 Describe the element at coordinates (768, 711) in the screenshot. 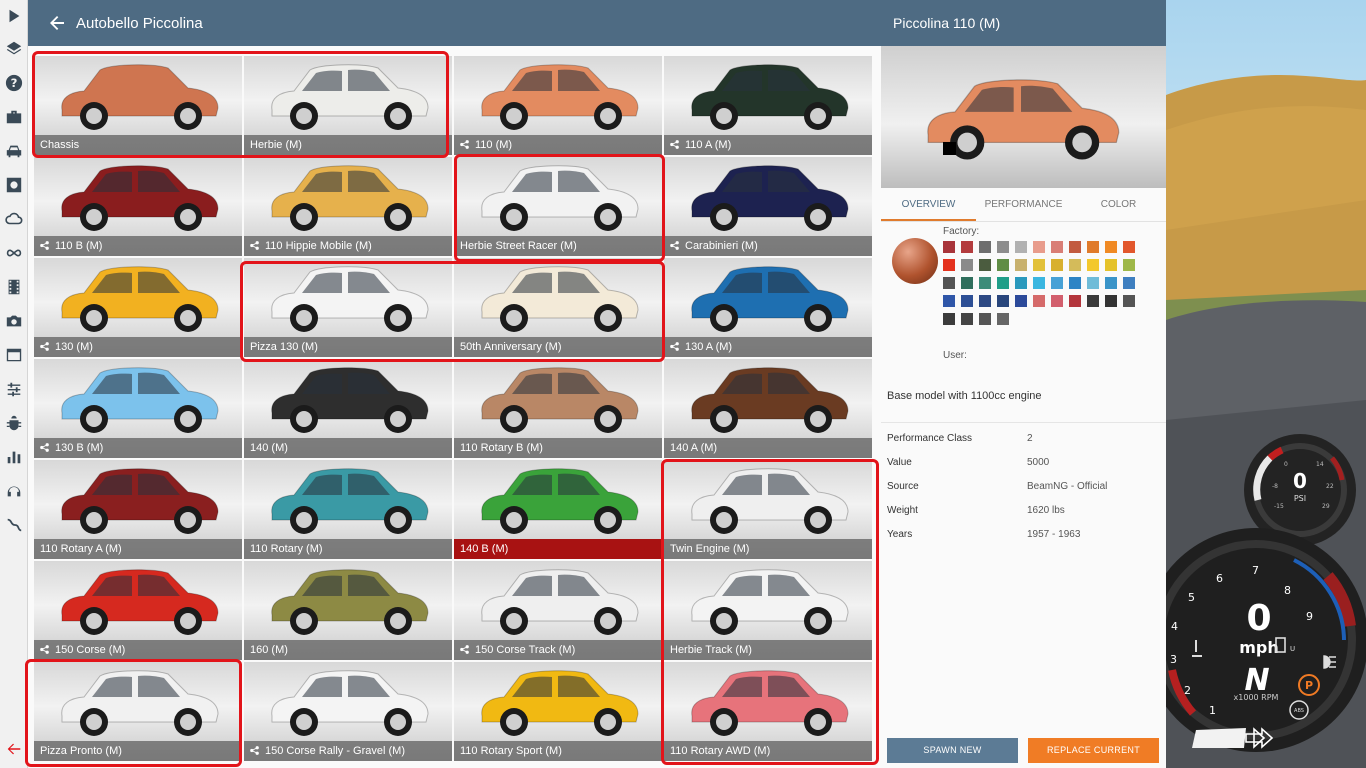

I see `vehicle-config-tile: 110 Rotary AWD (M)` at that location.